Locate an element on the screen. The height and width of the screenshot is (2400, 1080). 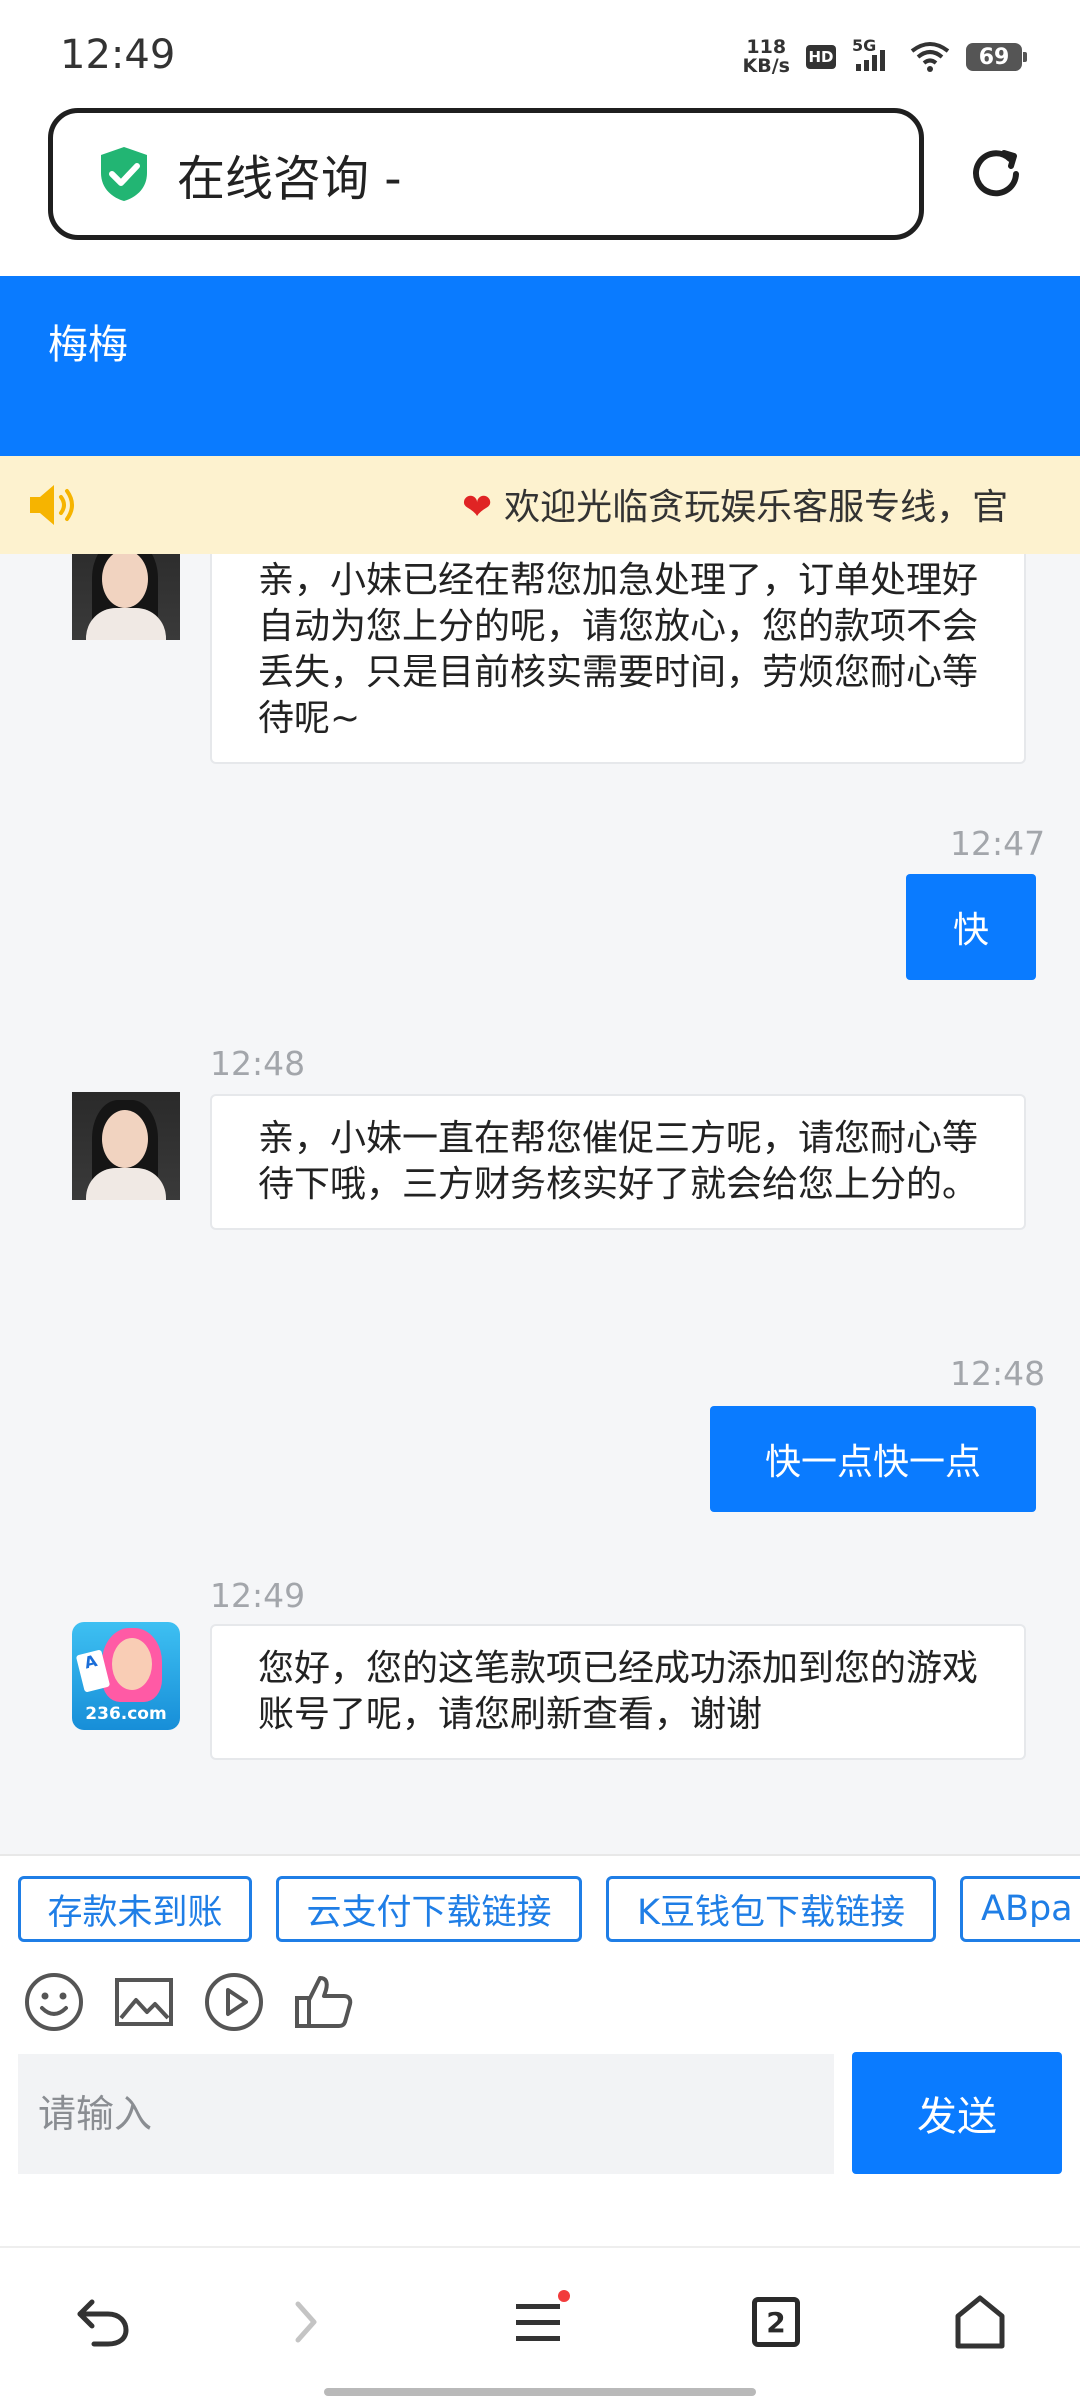
battery-icon: 69 is located at coordinates (996, 57).